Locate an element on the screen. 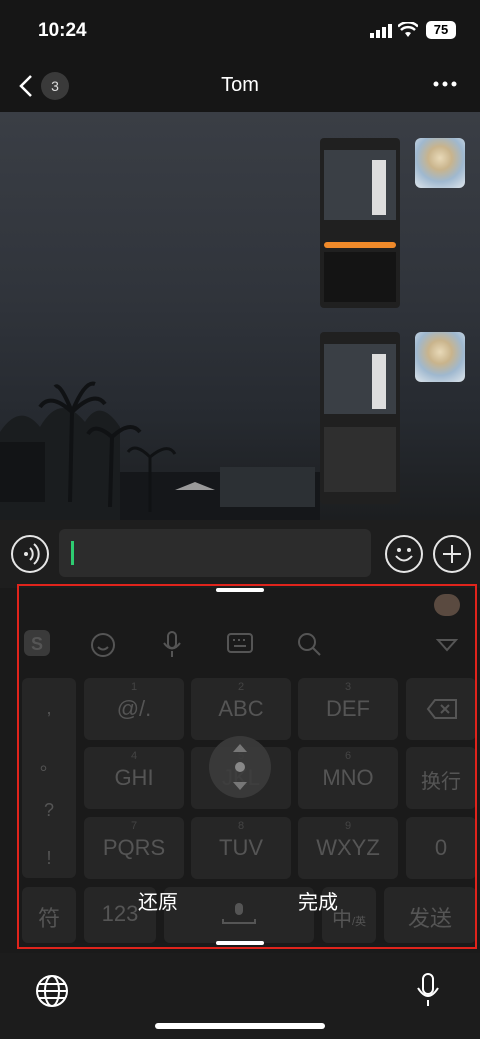  palm-trees-silhouette is located at coordinates (160, 450).